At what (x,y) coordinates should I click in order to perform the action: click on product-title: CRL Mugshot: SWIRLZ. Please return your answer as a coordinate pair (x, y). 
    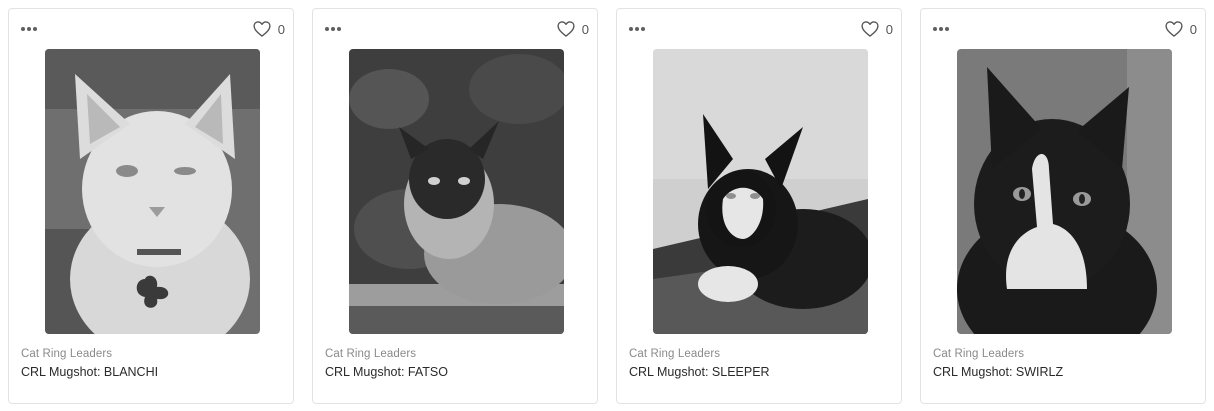
    Looking at the image, I should click on (998, 372).